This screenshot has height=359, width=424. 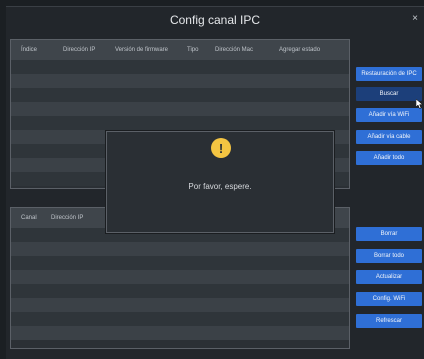 I want to click on window-titlebar: Config canal IPC ×, so click(x=215, y=20).